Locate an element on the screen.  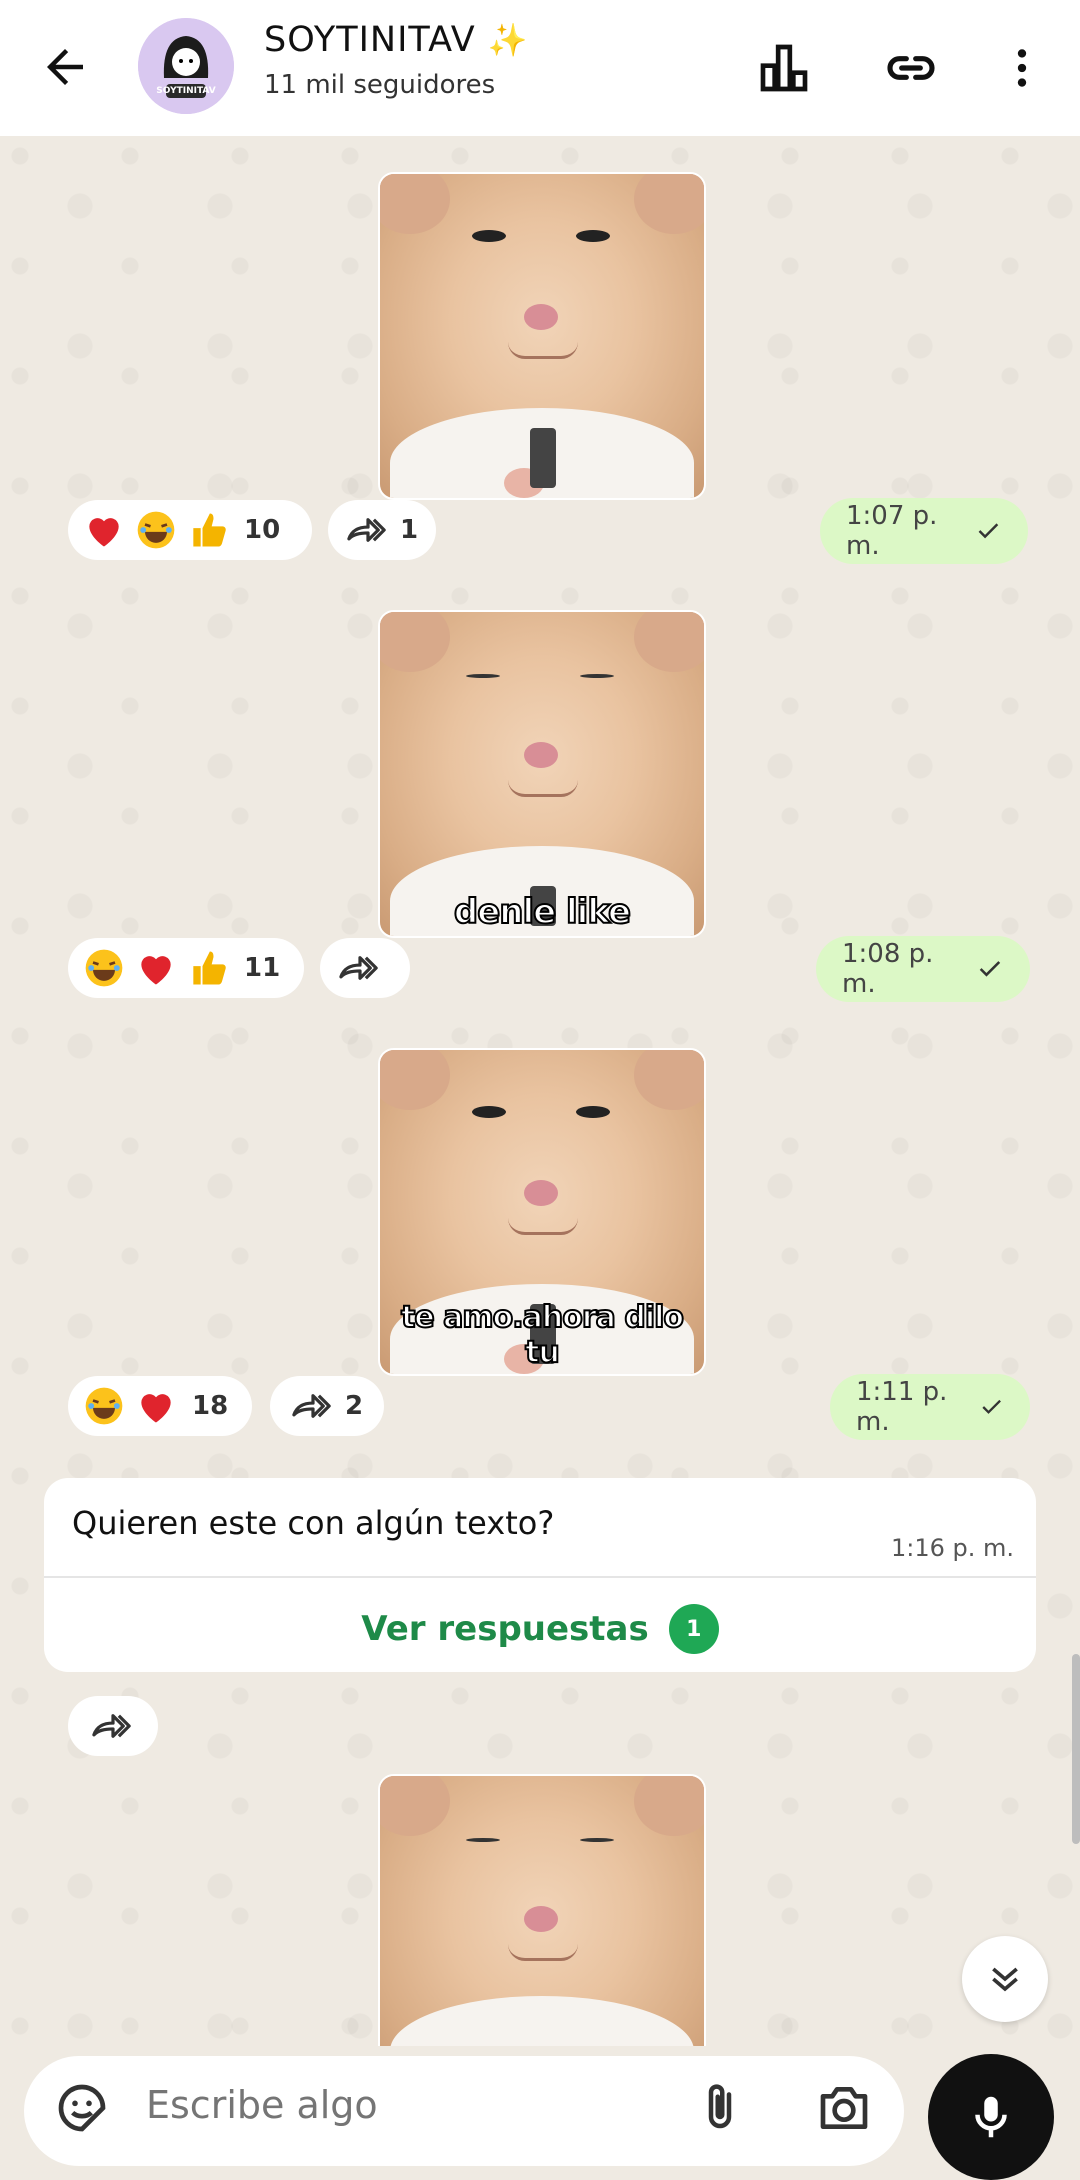
link-icon is located at coordinates (911, 68).